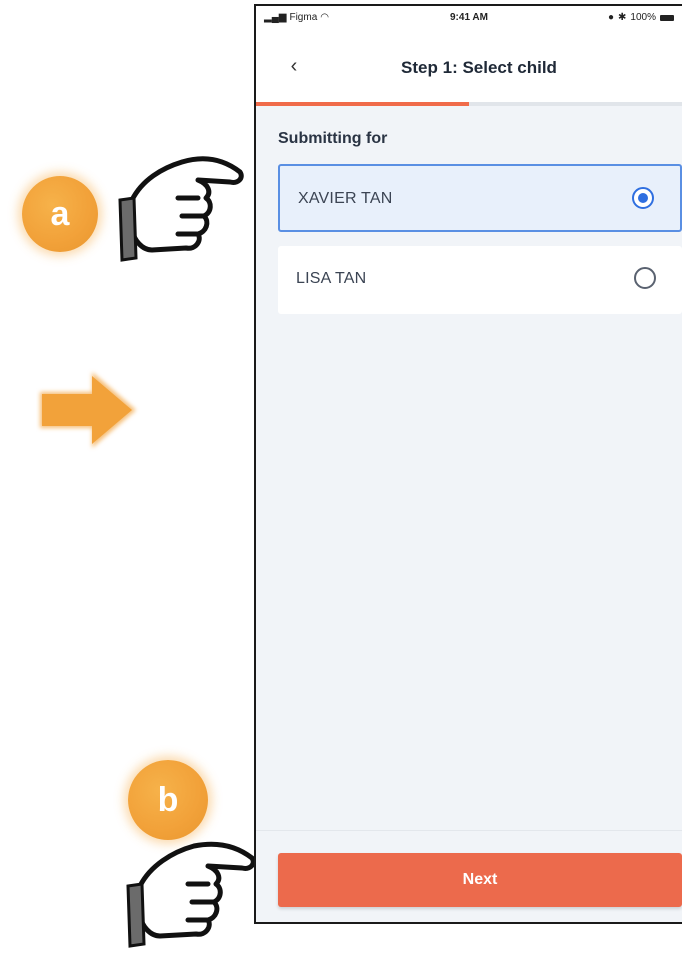 The image size is (682, 957). What do you see at coordinates (331, 278) in the screenshot?
I see `child-option-label: LISA TAN` at bounding box center [331, 278].